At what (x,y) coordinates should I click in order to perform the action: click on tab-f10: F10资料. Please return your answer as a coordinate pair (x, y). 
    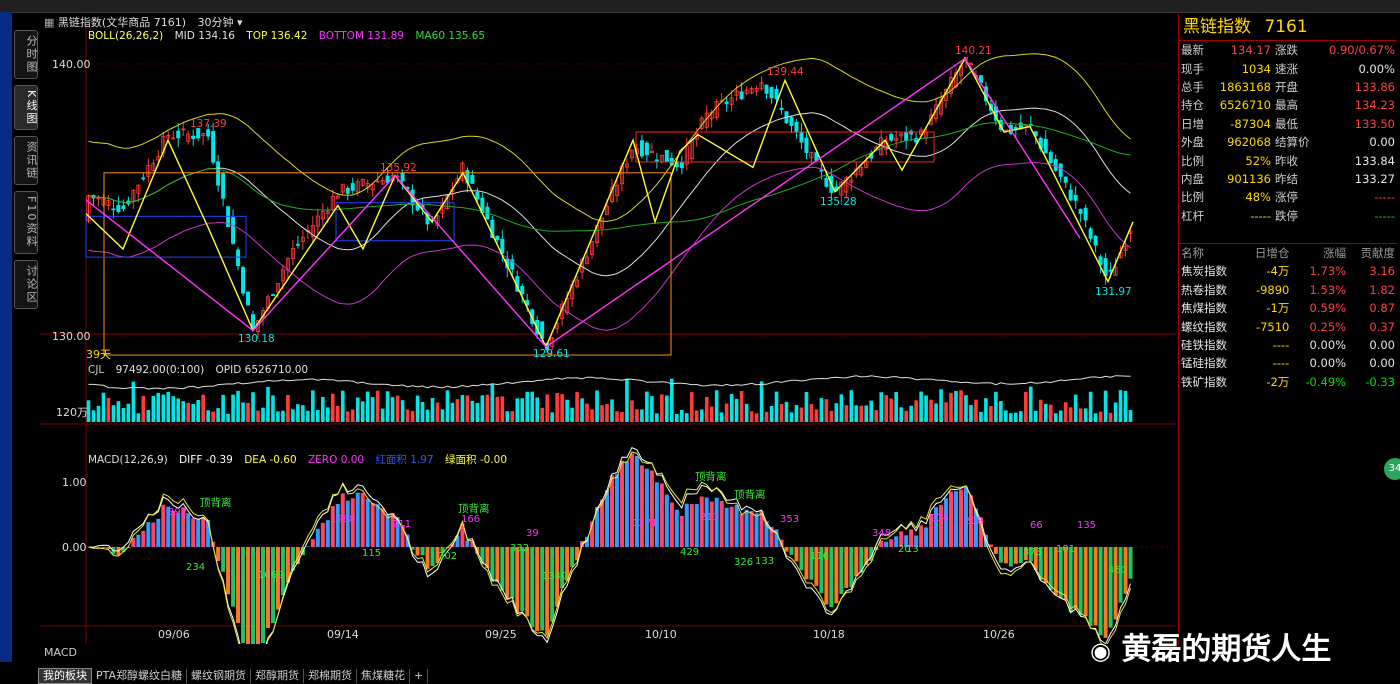
    Looking at the image, I should click on (26, 222).